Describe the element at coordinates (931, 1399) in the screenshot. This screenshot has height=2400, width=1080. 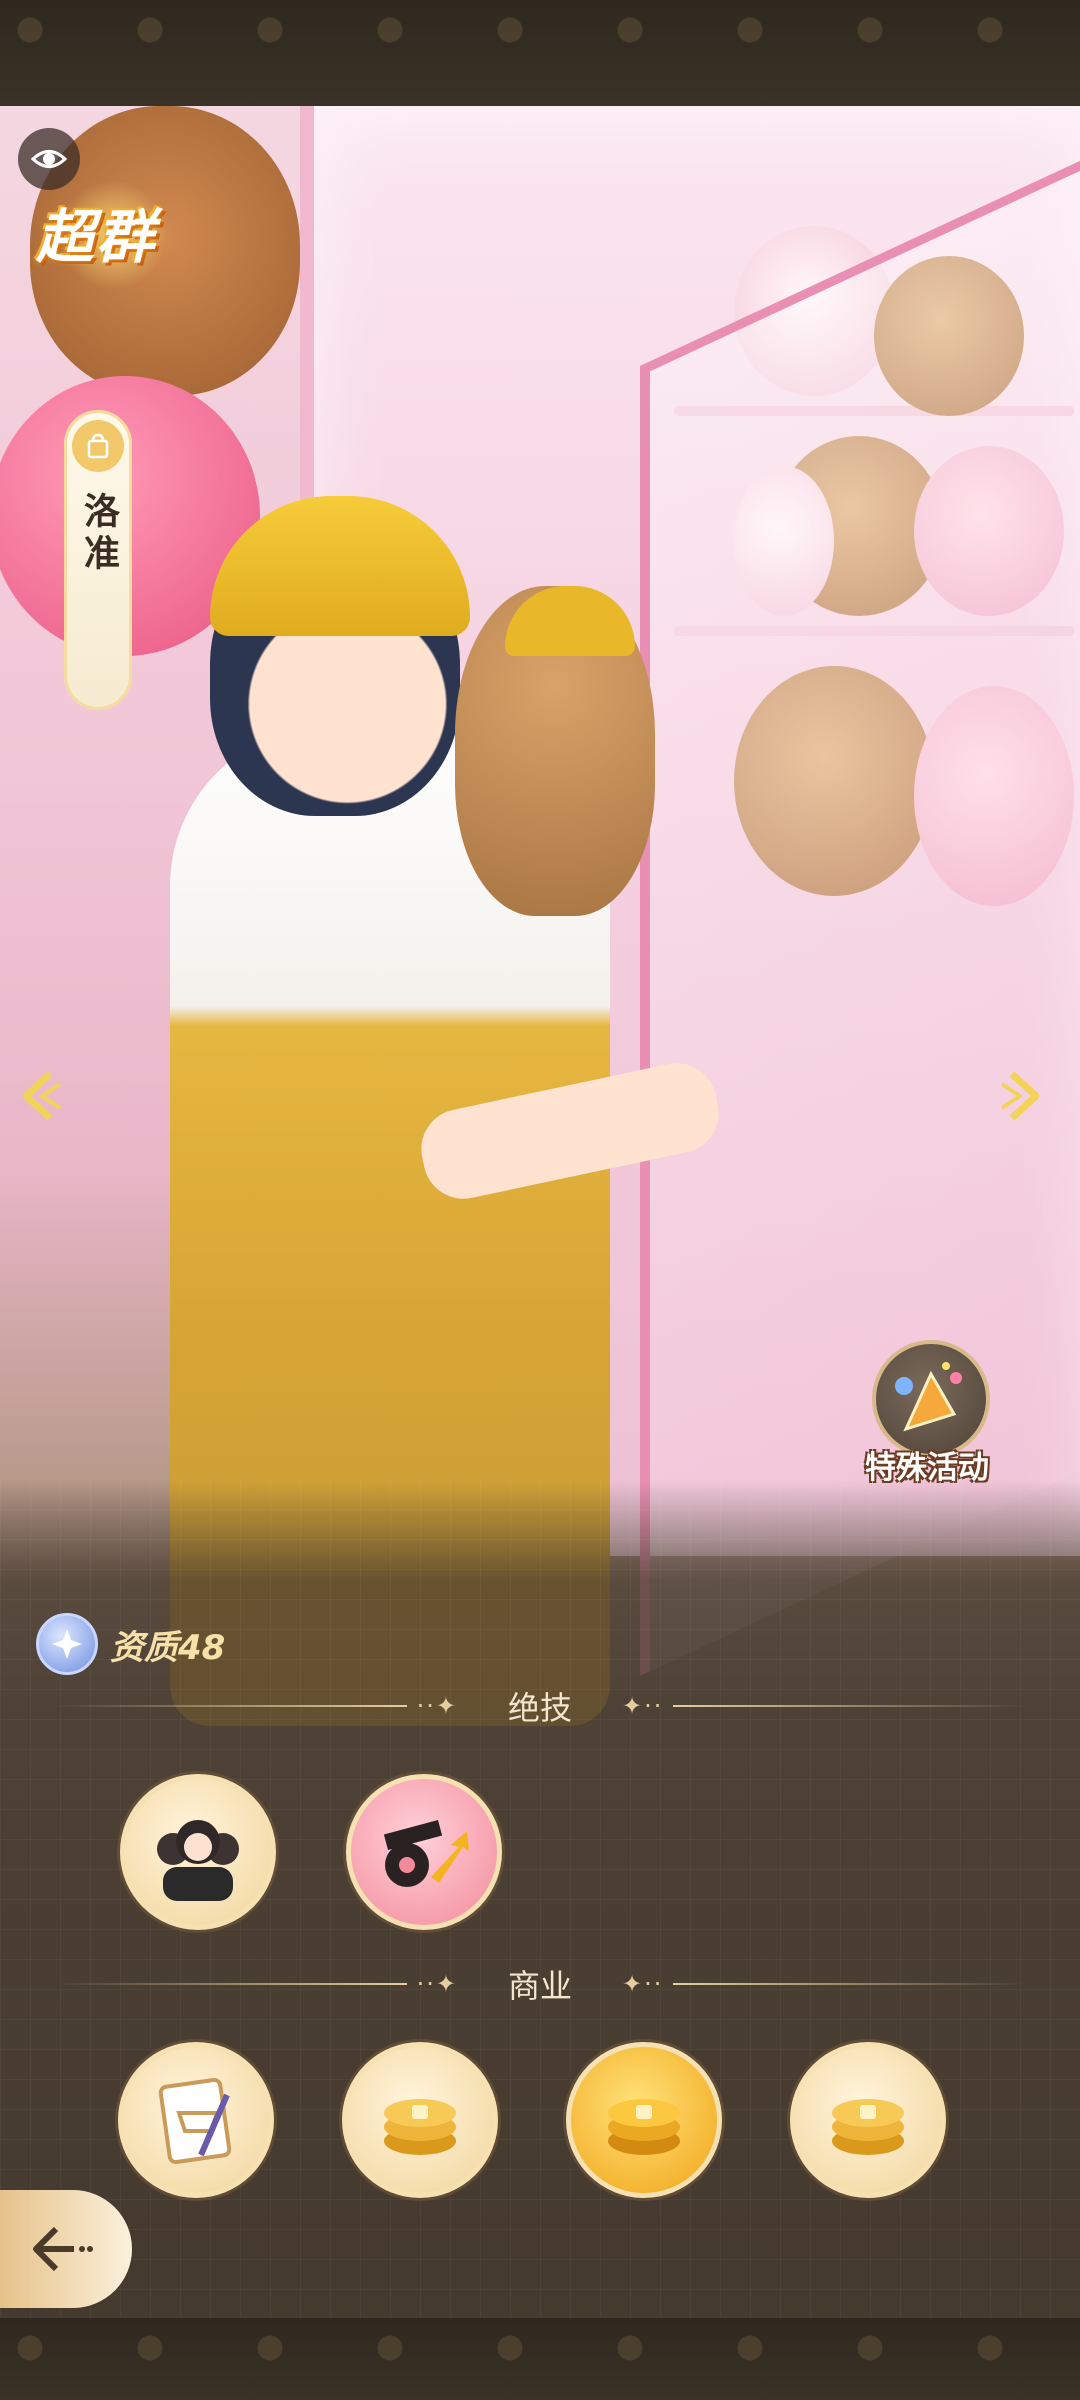
I see `party-popper-icon` at that location.